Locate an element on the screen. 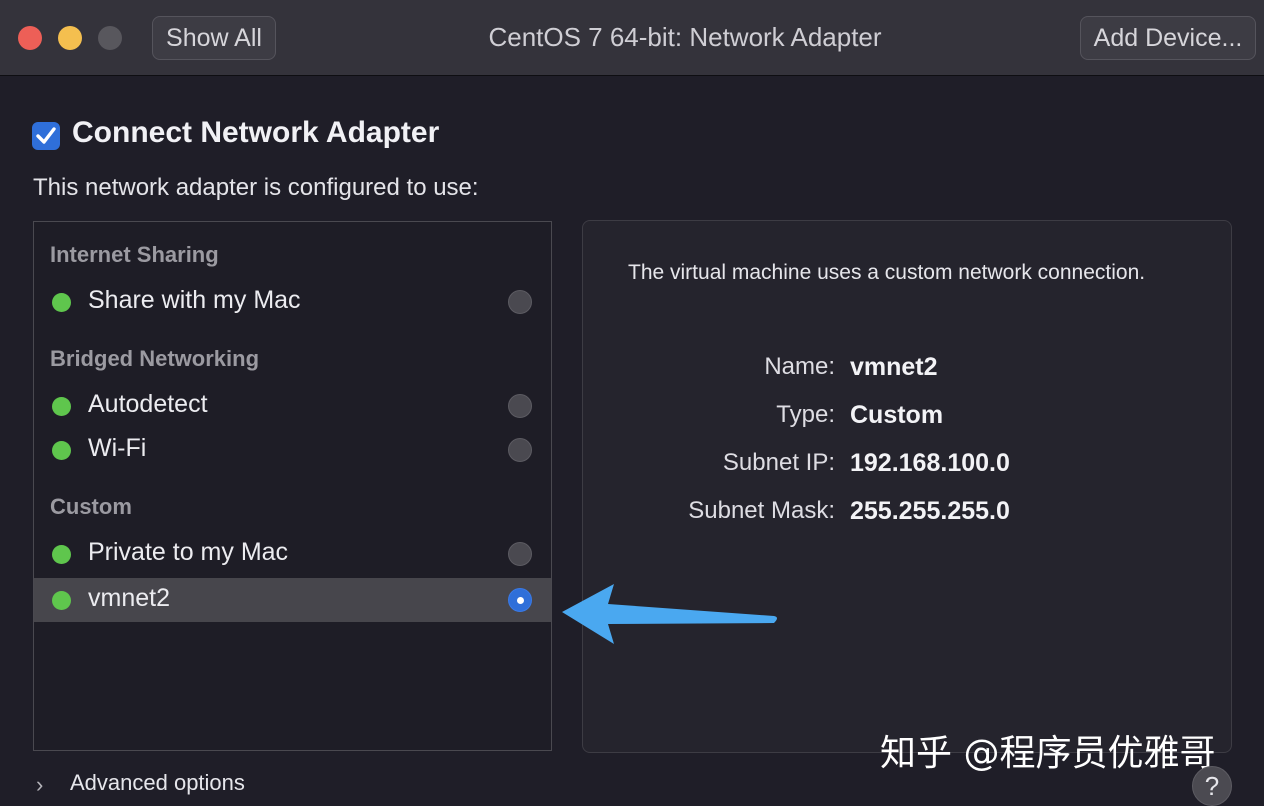 This screenshot has width=1264, height=806. list-item-label: Share with my Mac is located at coordinates (194, 300).